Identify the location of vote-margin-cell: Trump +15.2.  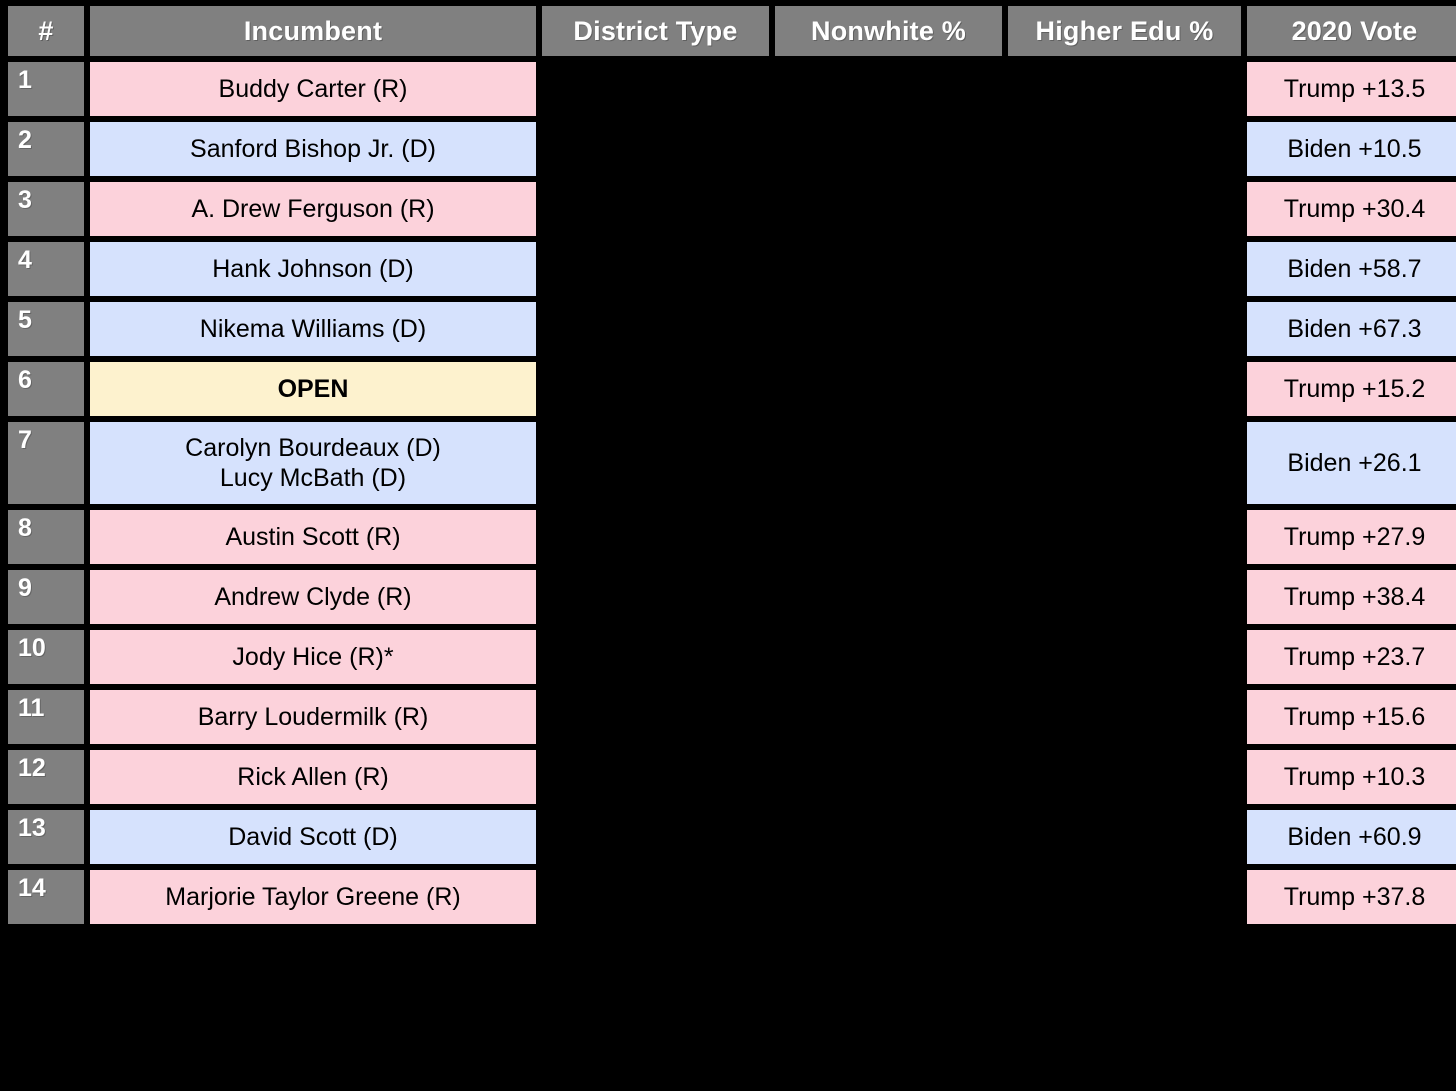
(1351, 389).